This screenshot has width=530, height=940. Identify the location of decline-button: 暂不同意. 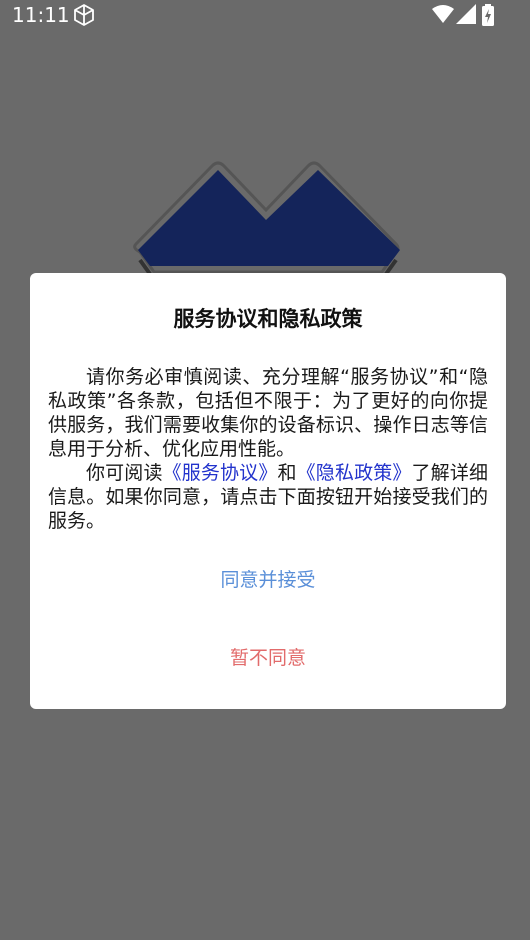
(268, 658).